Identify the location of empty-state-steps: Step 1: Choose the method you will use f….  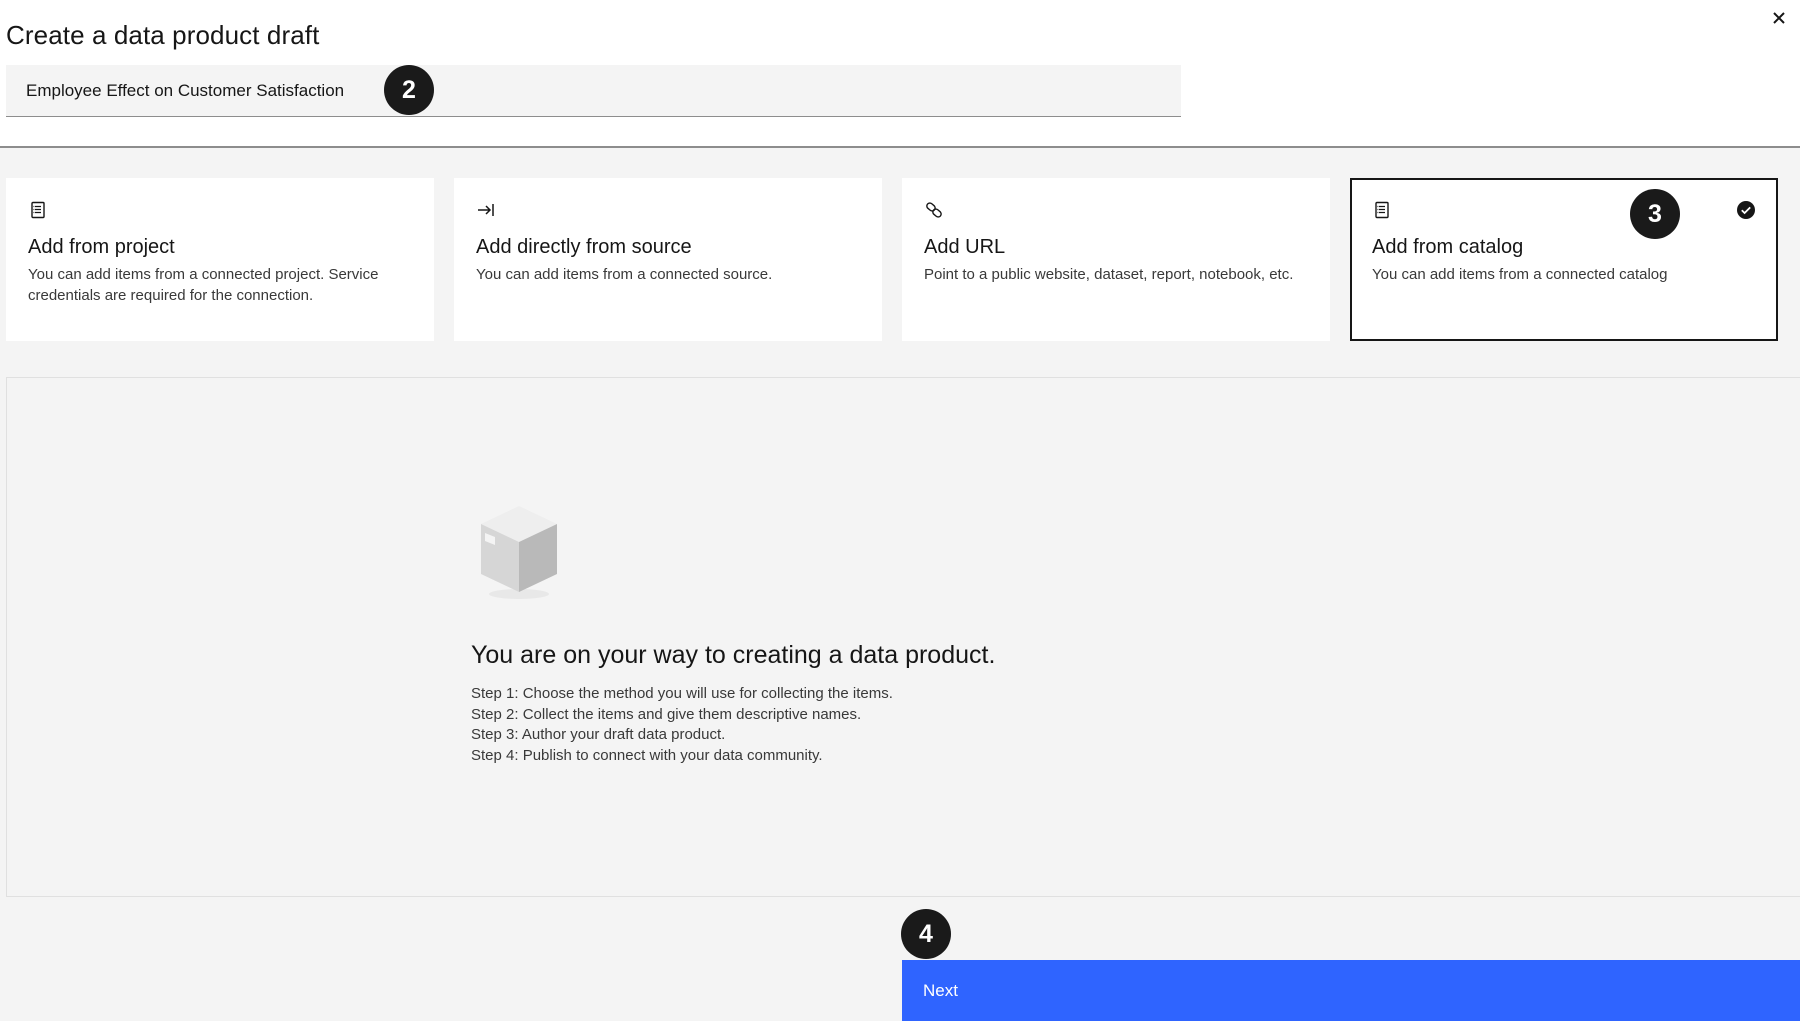
(682, 725).